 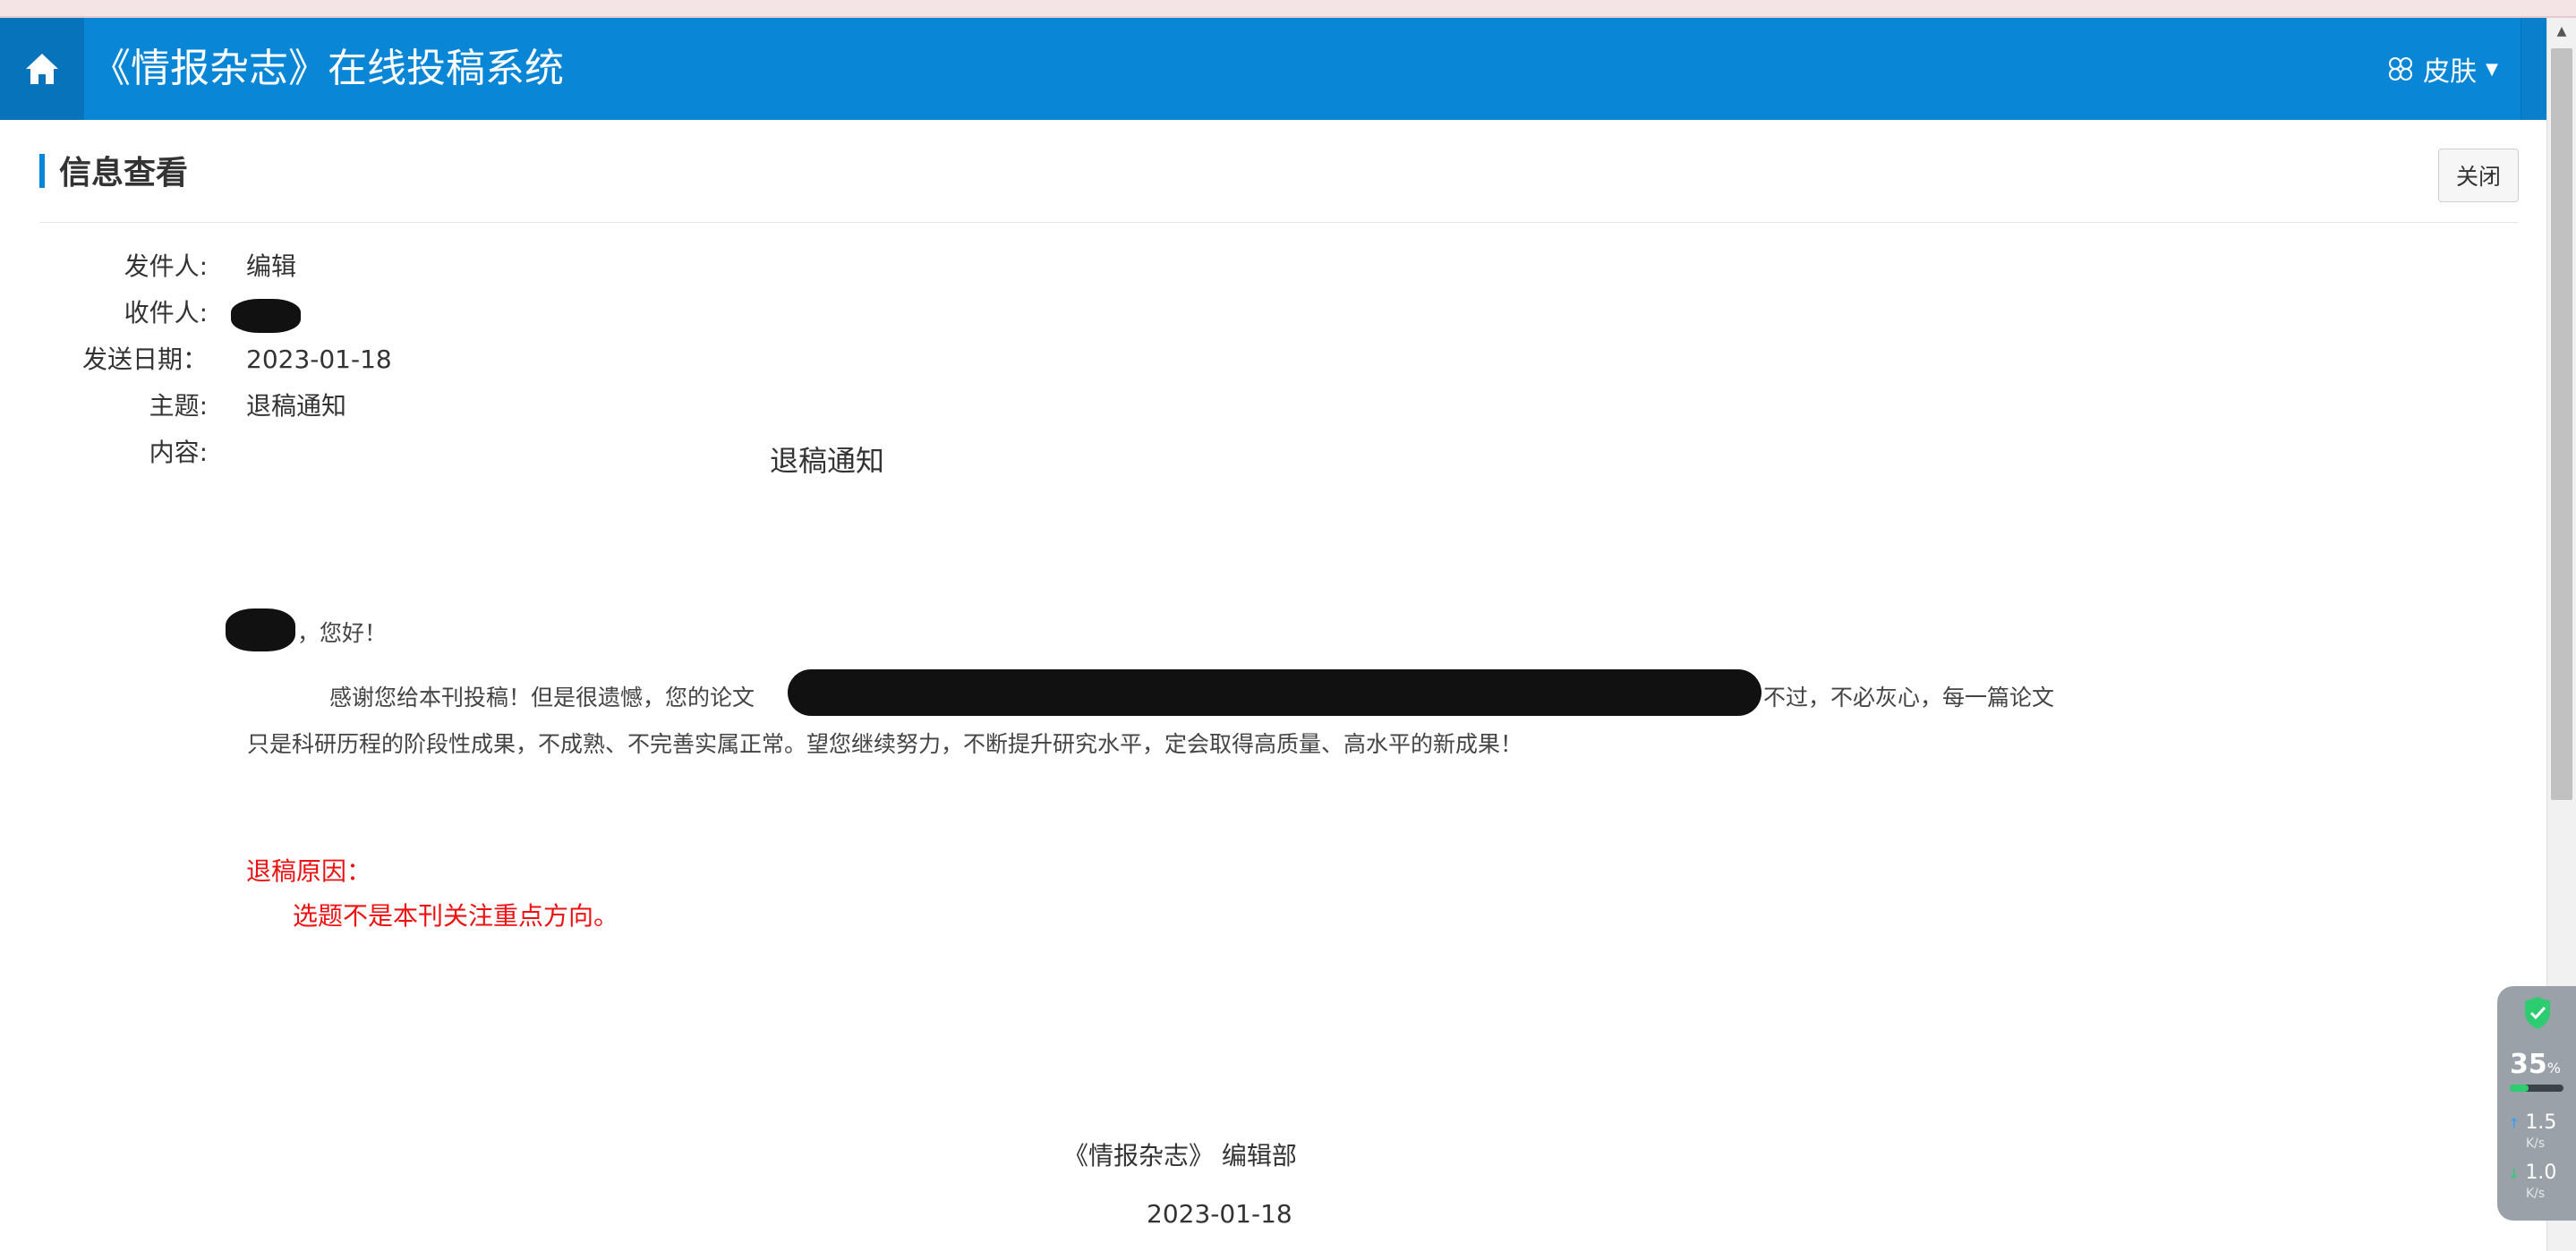 What do you see at coordinates (166, 266) in the screenshot?
I see `sender-label: 发件人:` at bounding box center [166, 266].